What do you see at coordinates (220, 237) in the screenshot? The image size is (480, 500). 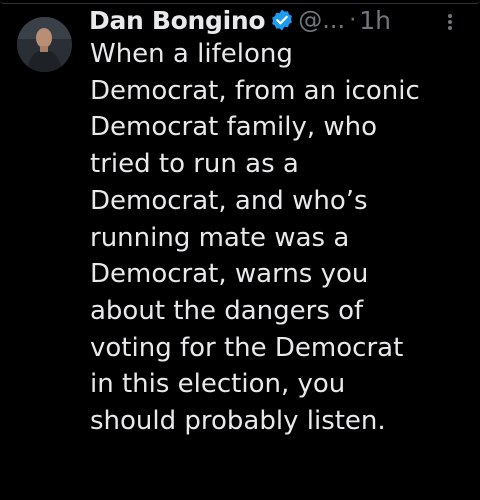 I see `tweet-text-line: running mate was a` at bounding box center [220, 237].